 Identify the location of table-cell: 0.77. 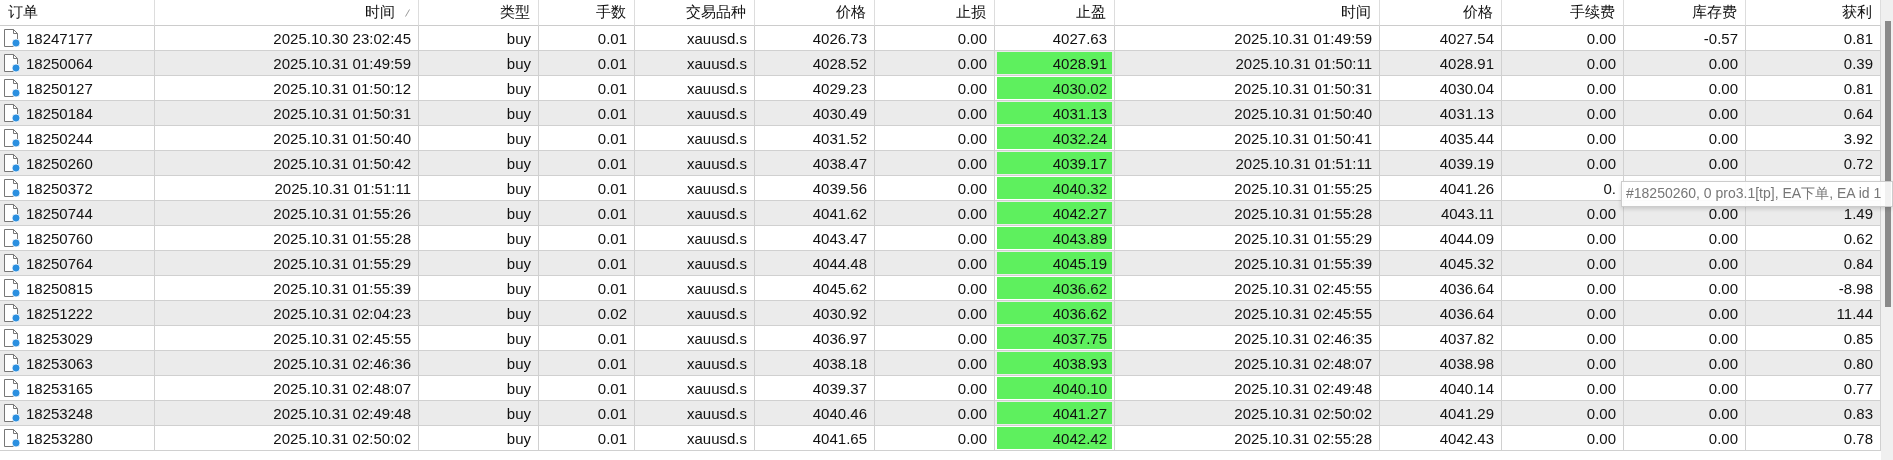
(1858, 388).